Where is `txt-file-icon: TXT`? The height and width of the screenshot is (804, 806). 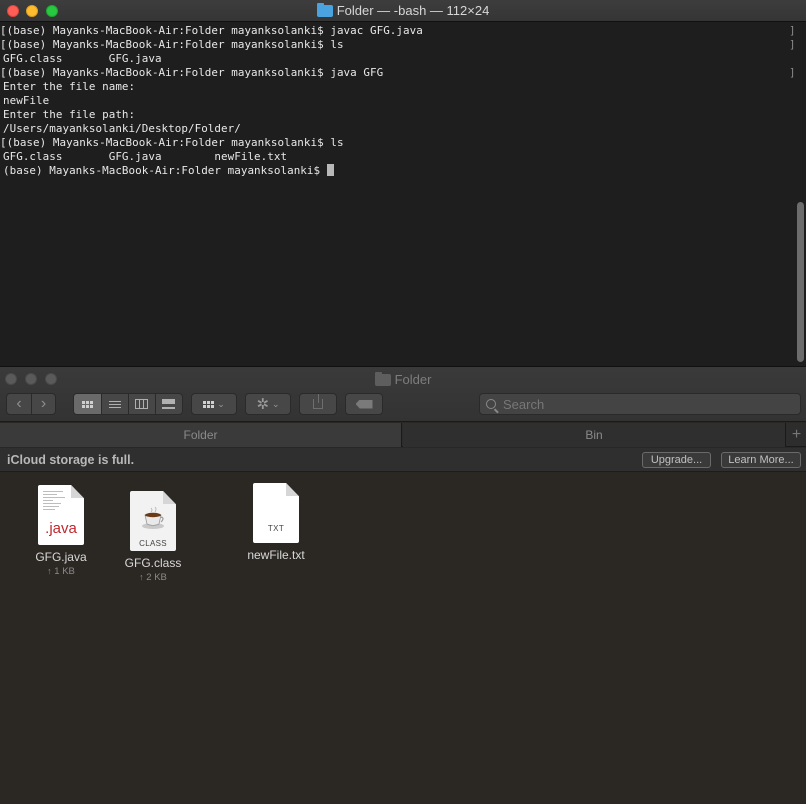
txt-file-icon: TXT is located at coordinates (276, 513).